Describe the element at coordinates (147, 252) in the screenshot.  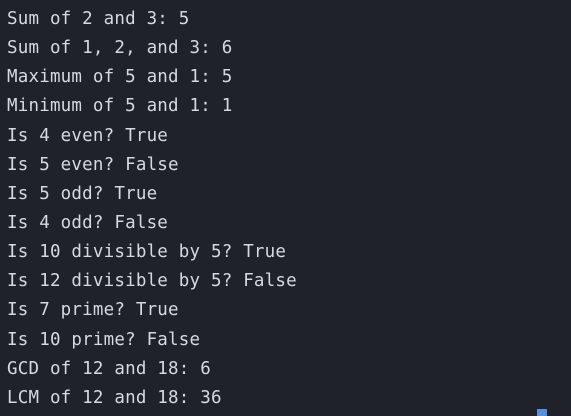
I see `output-line: Is 10 divisible by 5? True` at that location.